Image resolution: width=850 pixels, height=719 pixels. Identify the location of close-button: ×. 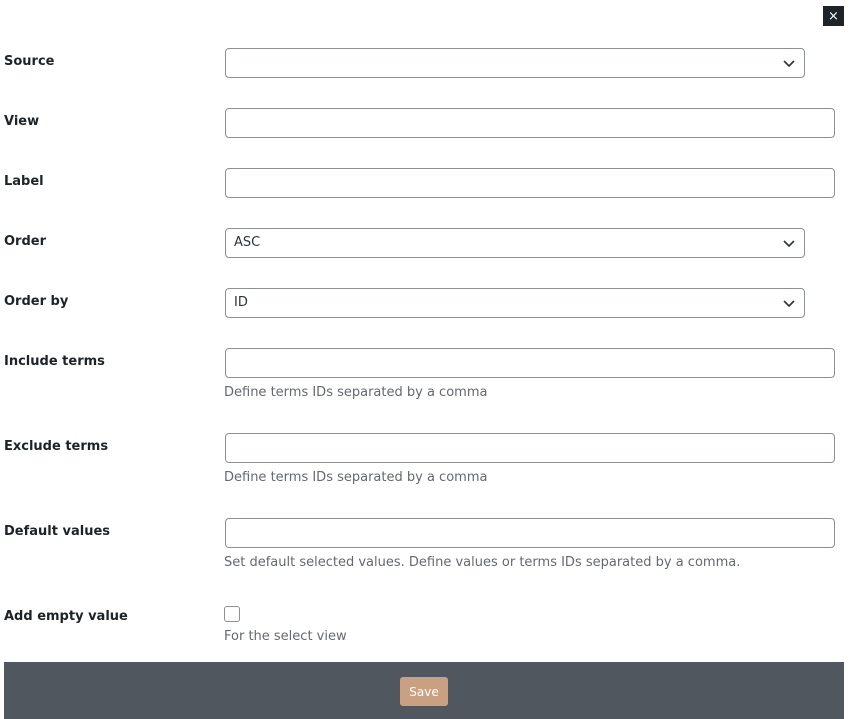
(833, 16).